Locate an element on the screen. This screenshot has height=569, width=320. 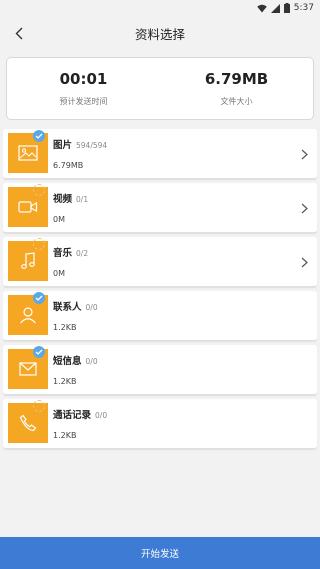
item-title: 视频 0/1 is located at coordinates (71, 199).